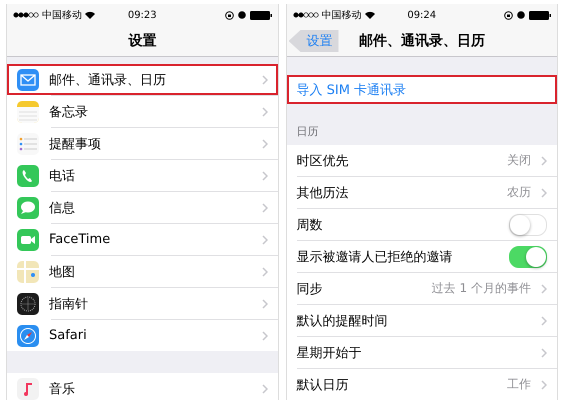 Image resolution: width=564 pixels, height=400 pixels. Describe the element at coordinates (481, 288) in the screenshot. I see `row-value: 过去 1 个月的事件` at that location.